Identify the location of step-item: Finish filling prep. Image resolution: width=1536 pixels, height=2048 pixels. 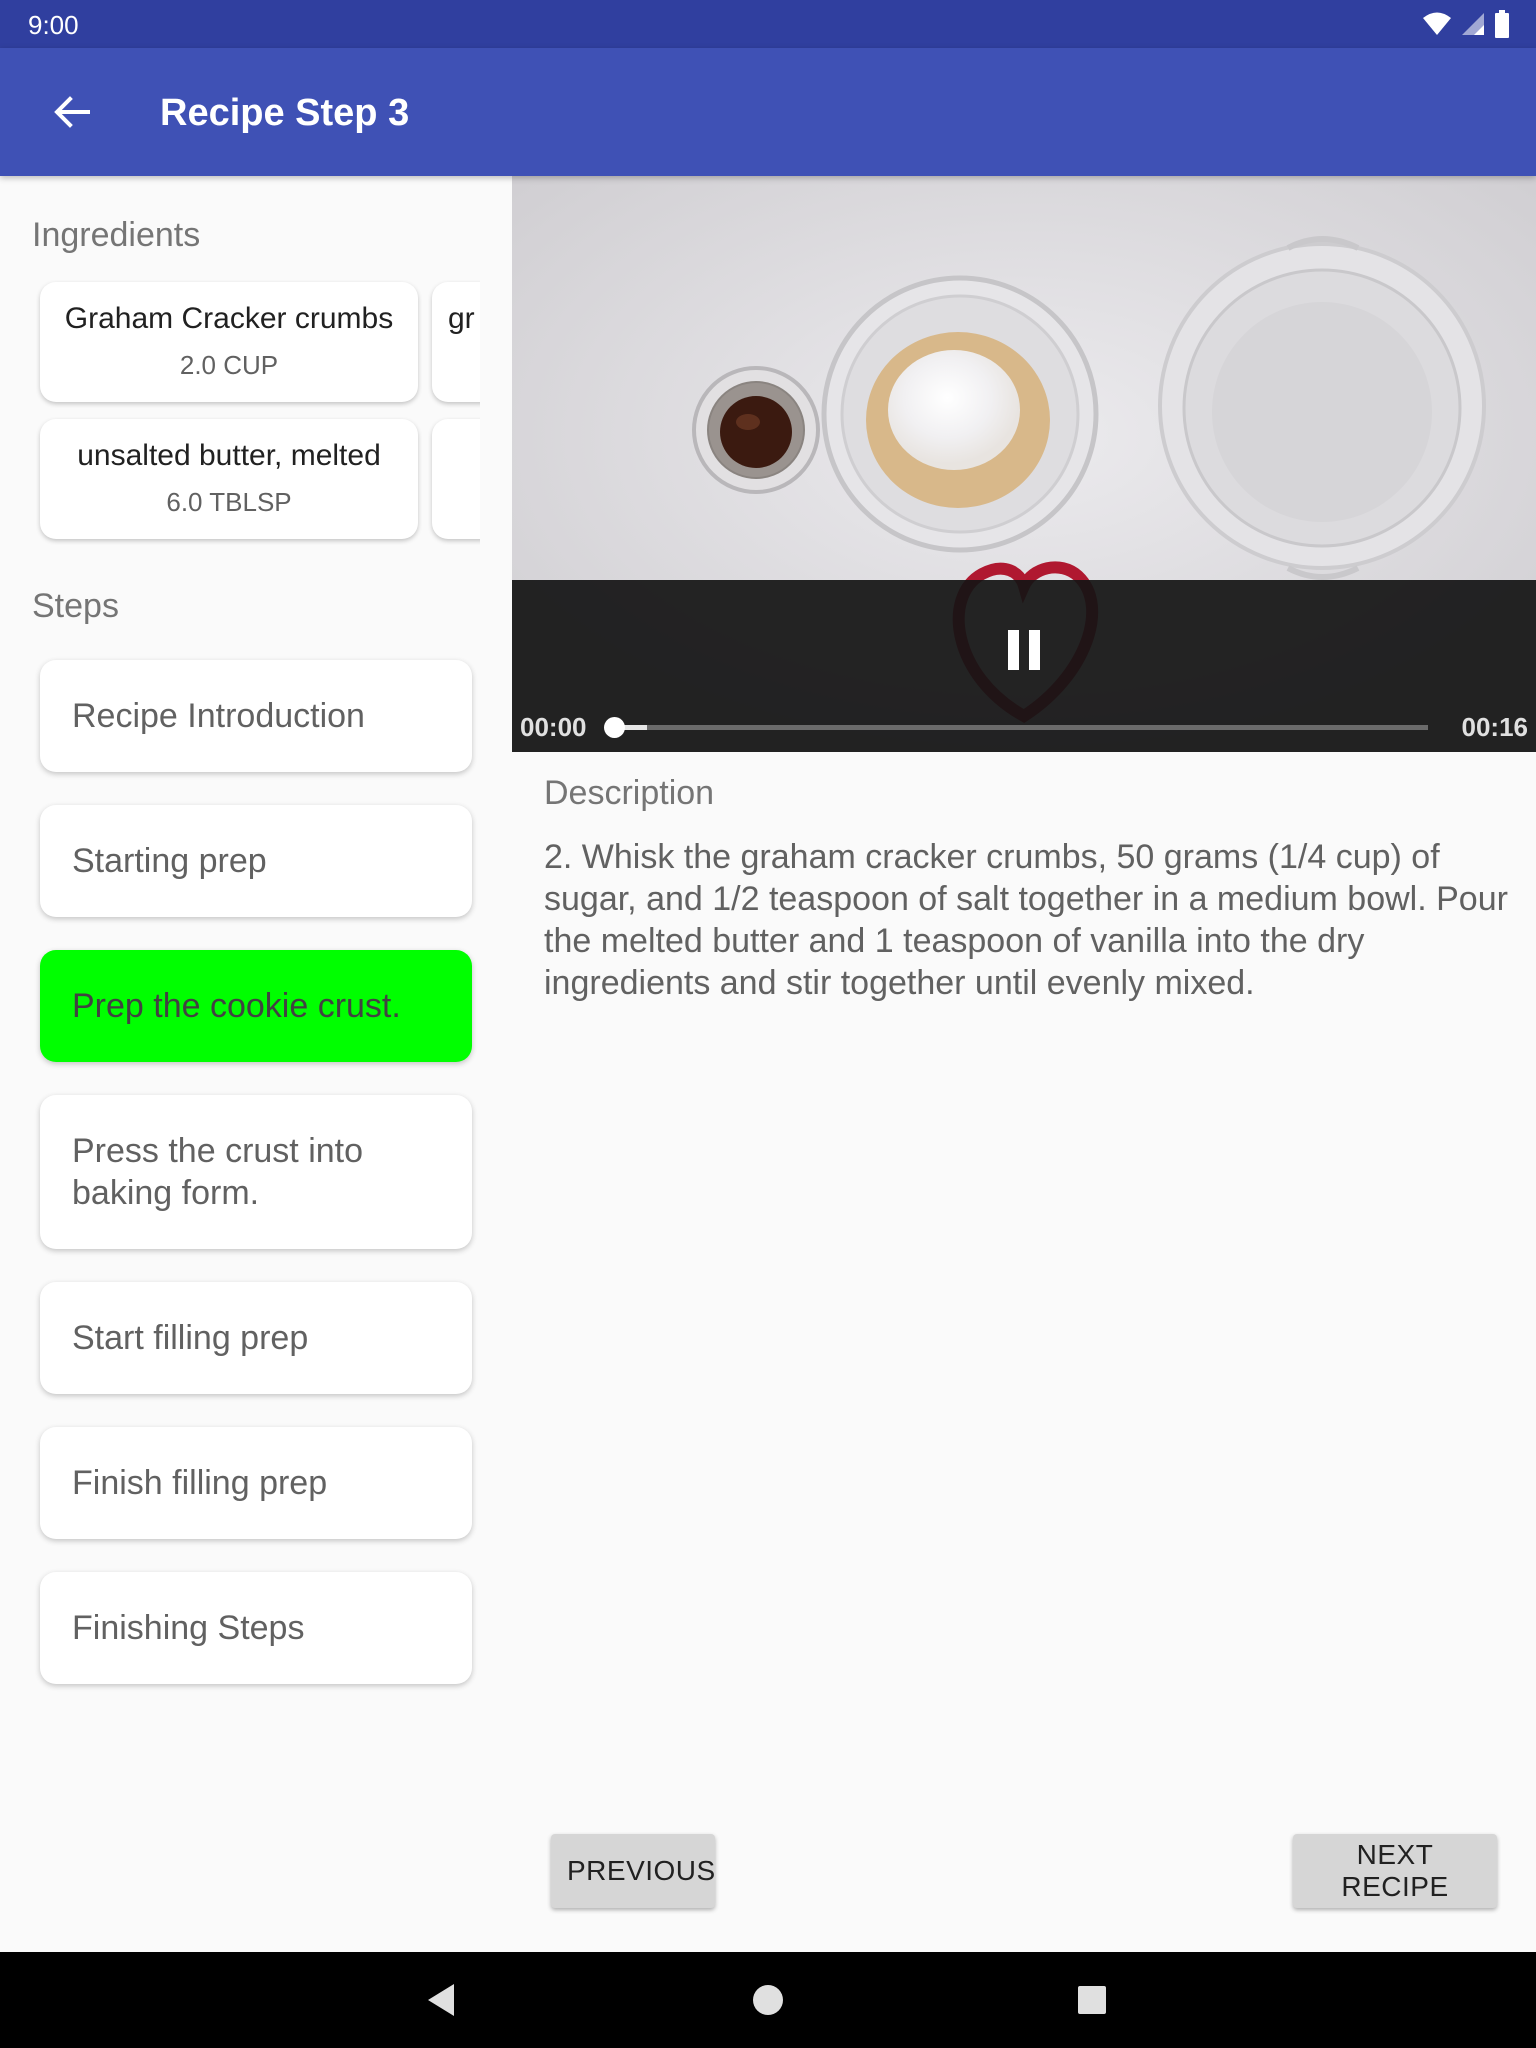
(256, 1483).